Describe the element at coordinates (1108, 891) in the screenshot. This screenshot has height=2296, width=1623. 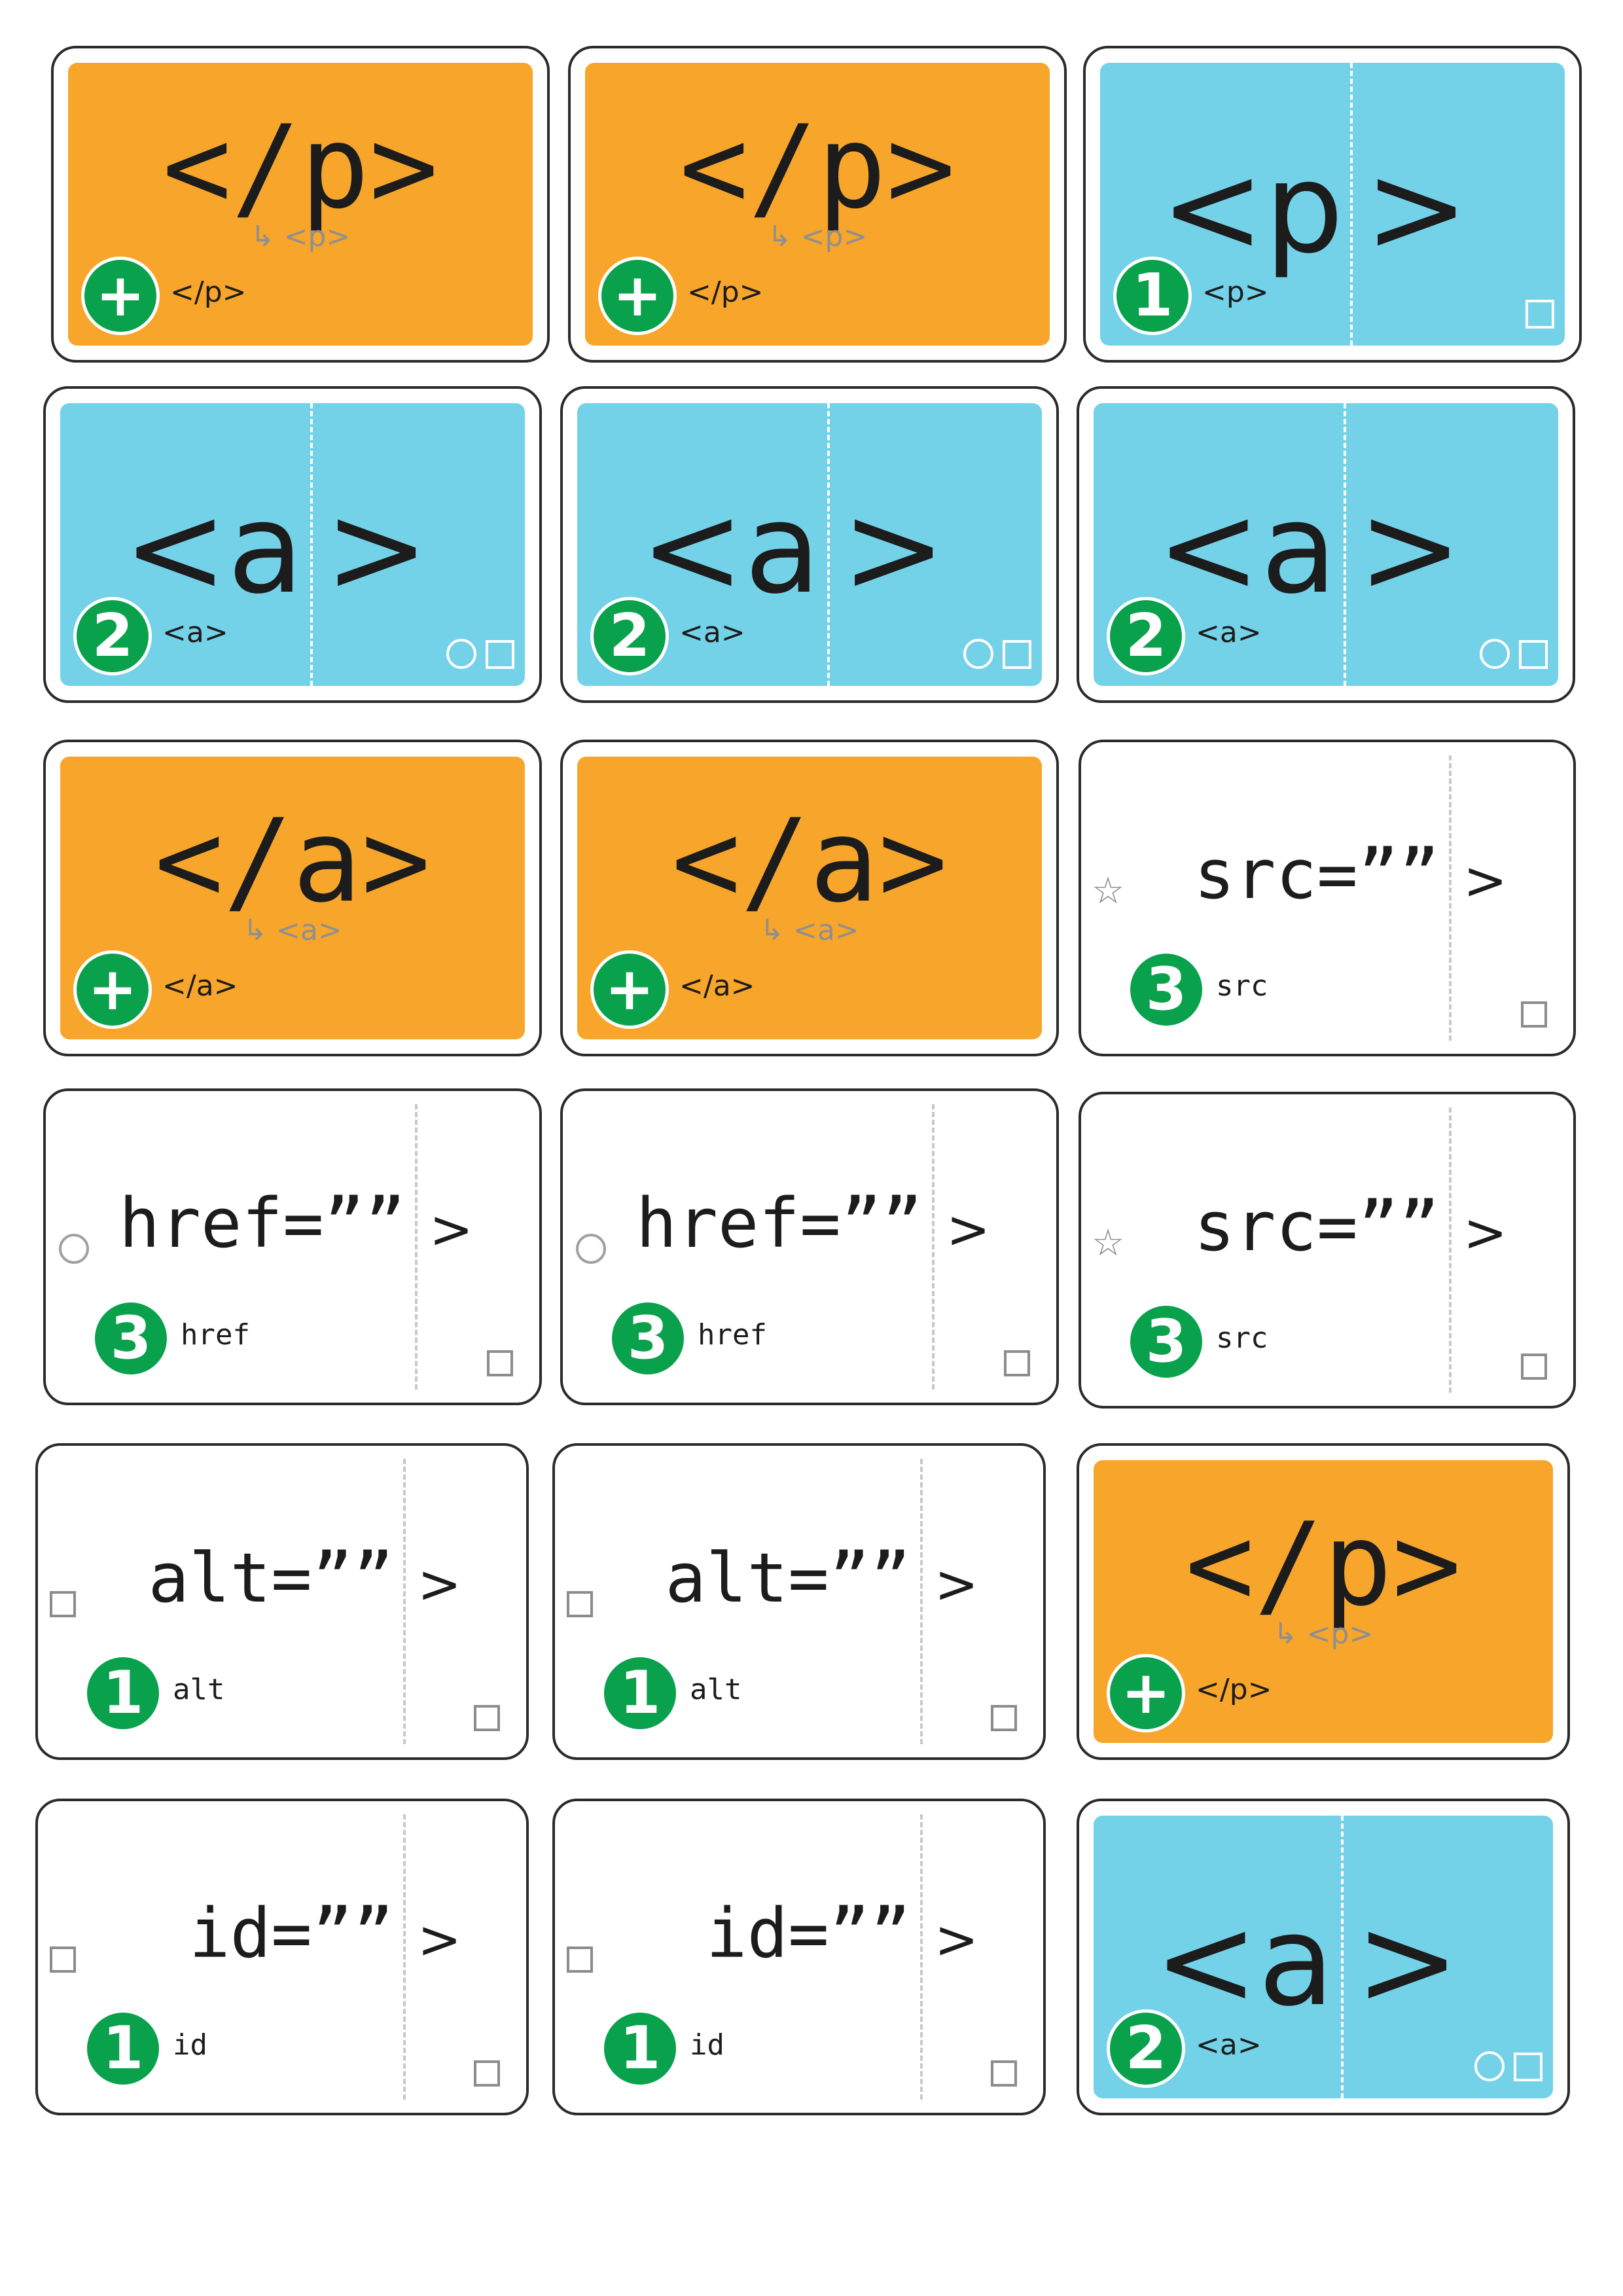
I see `star-icon: ☆` at that location.